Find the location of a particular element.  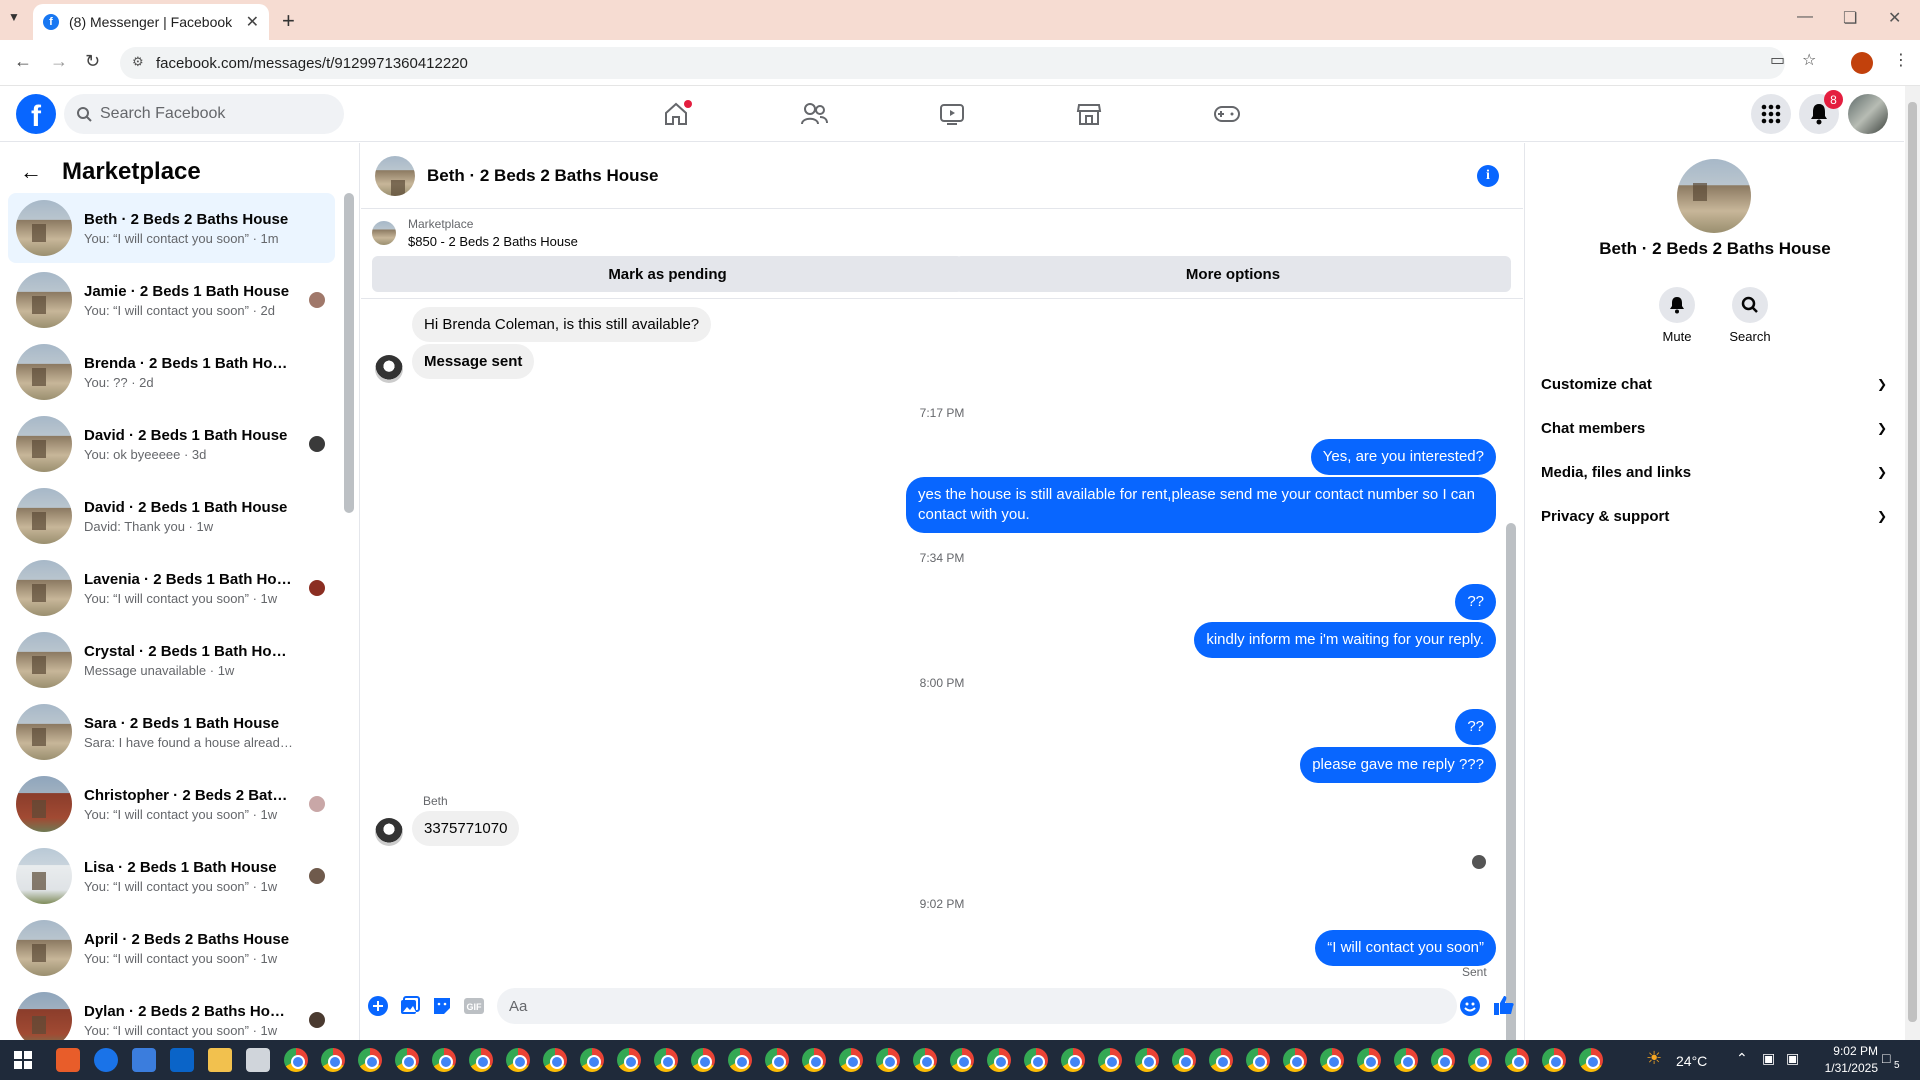

friends-icon is located at coordinates (814, 114).